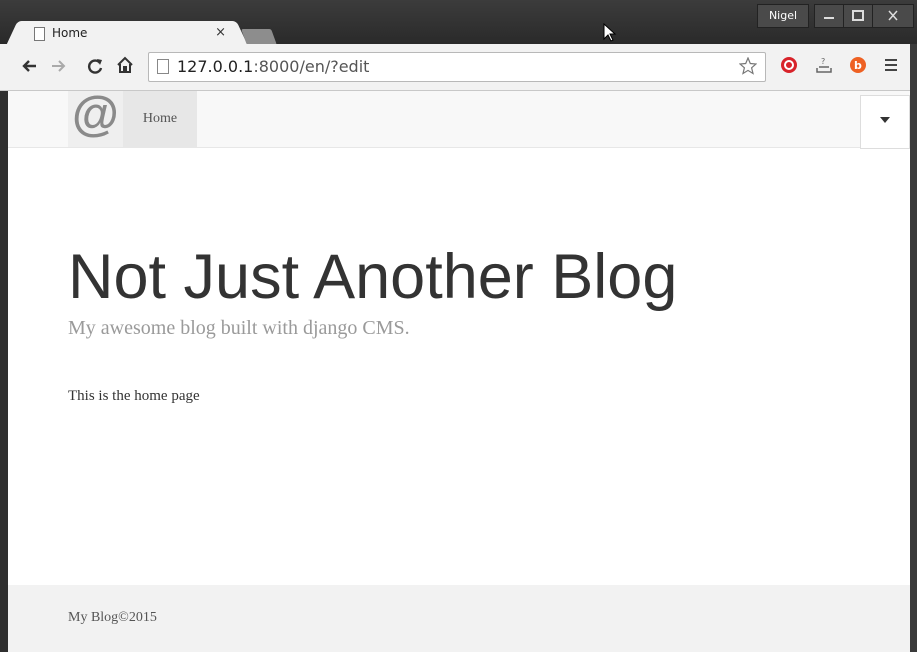  What do you see at coordinates (125, 65) in the screenshot?
I see `home-icon` at bounding box center [125, 65].